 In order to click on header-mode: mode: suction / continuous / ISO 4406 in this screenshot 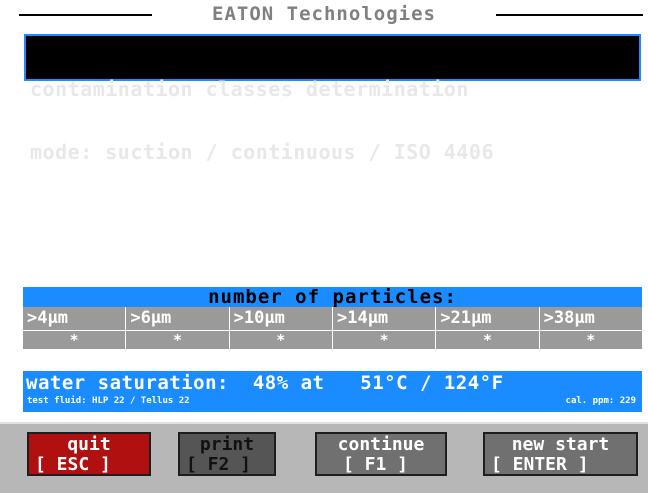, I will do `click(262, 152)`.